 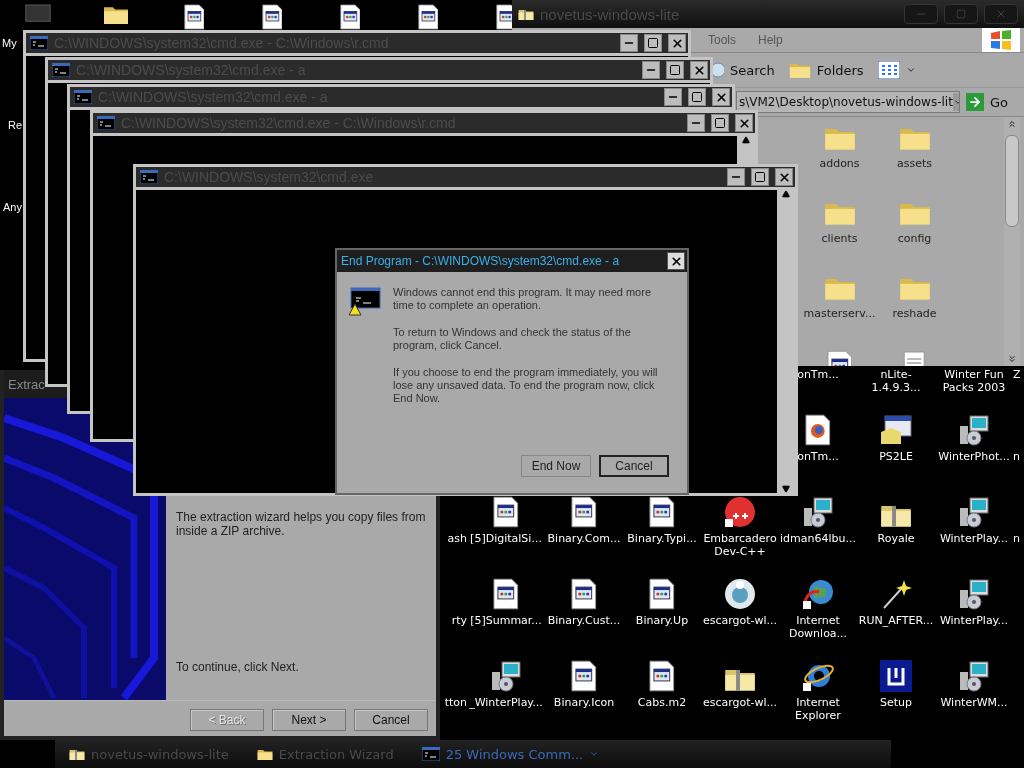 What do you see at coordinates (742, 70) in the screenshot?
I see `search-button: Search` at bounding box center [742, 70].